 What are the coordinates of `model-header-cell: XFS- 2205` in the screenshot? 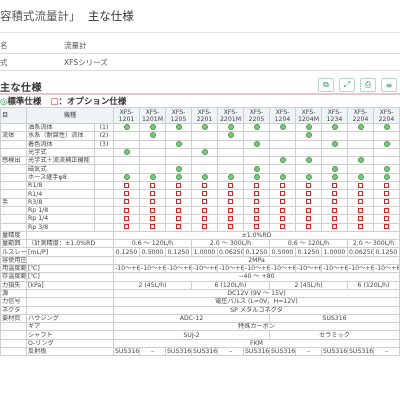 It's located at (256, 115).